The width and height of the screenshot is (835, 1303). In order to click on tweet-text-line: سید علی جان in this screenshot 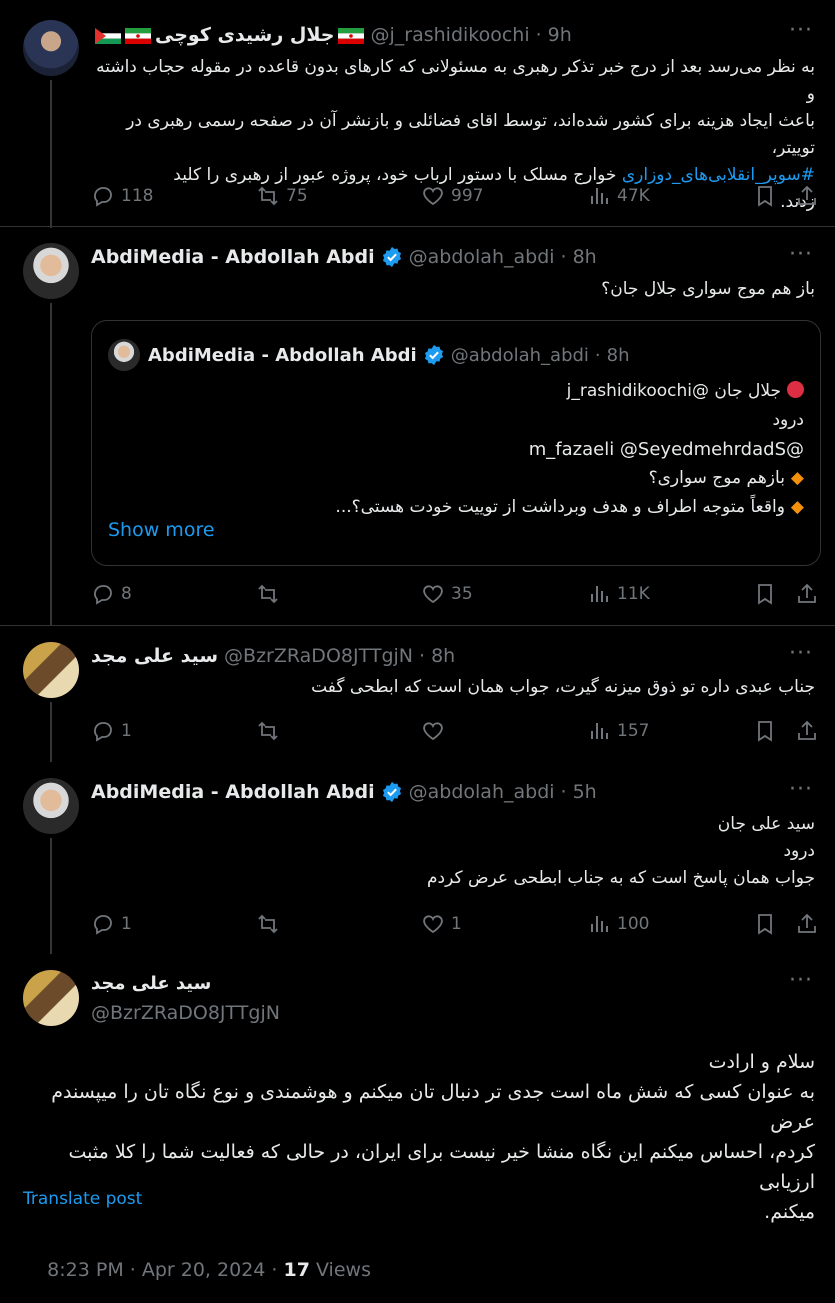, I will do `click(766, 824)`.